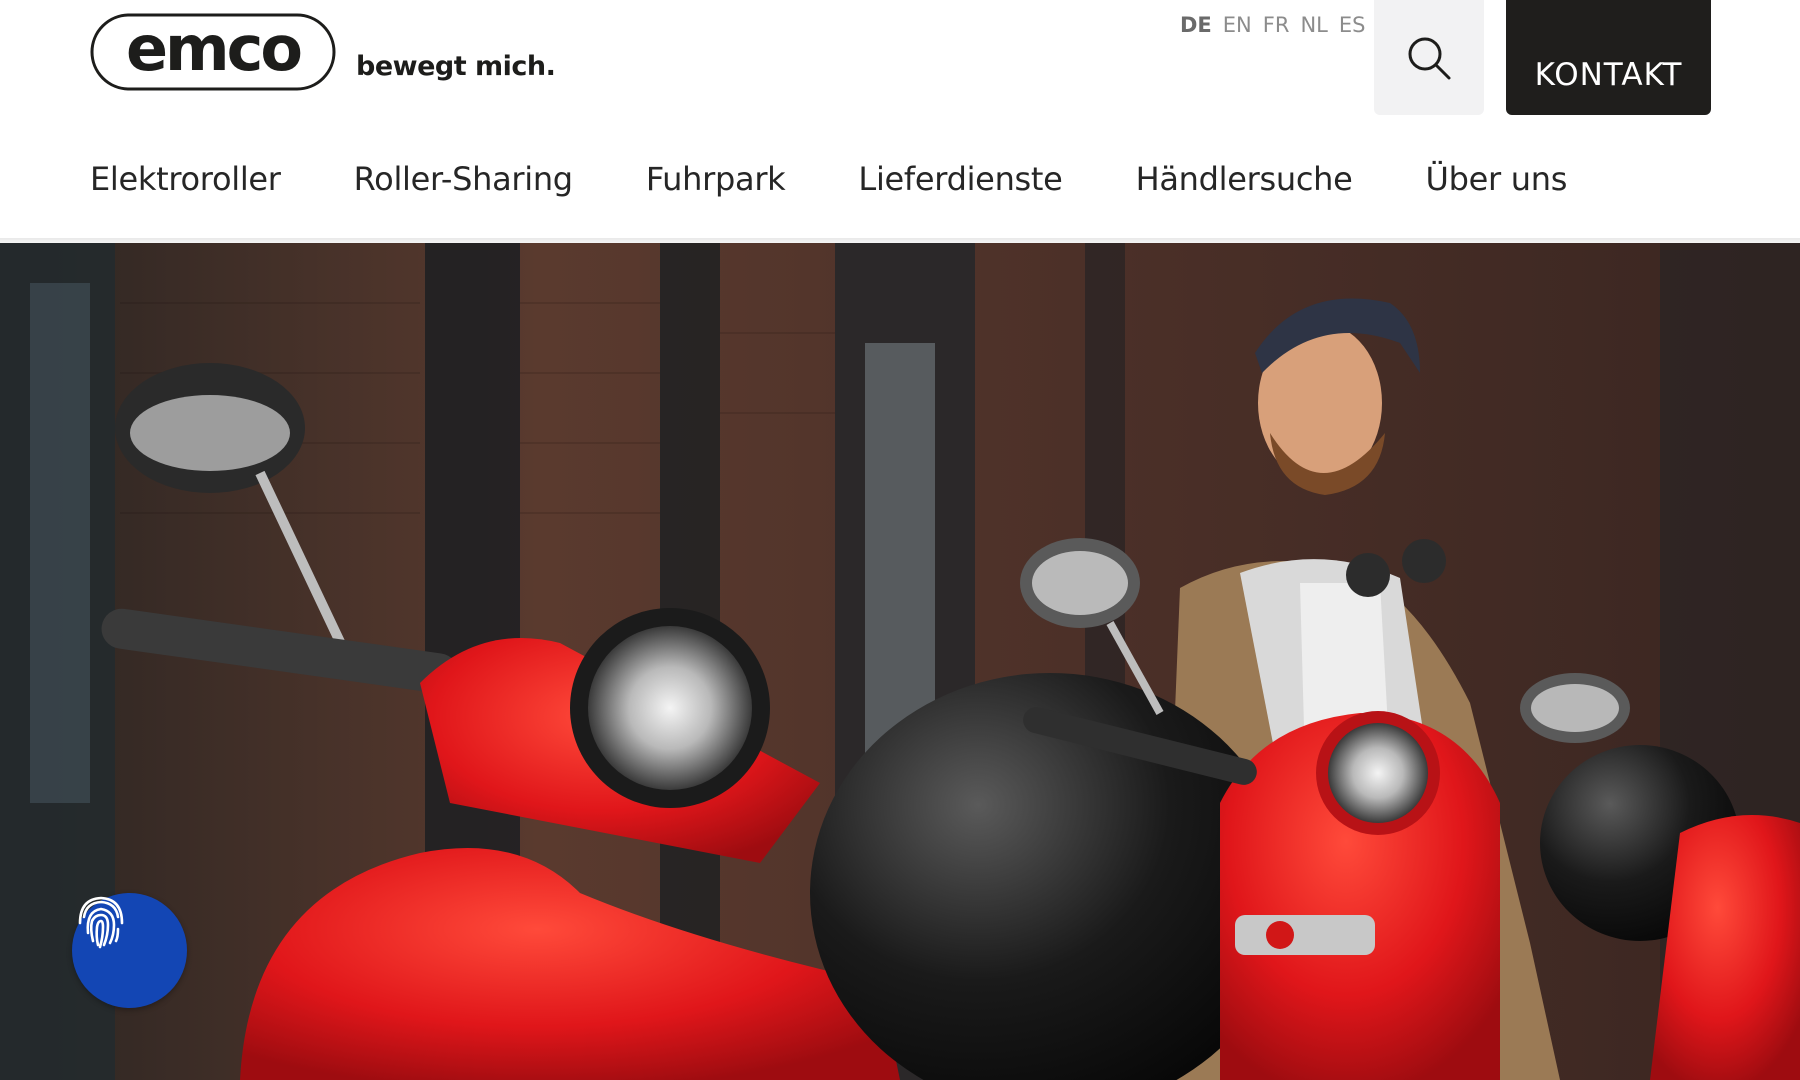 The image size is (1800, 1080). Describe the element at coordinates (214, 48) in the screenshot. I see `logo-wordmark: emco` at that location.